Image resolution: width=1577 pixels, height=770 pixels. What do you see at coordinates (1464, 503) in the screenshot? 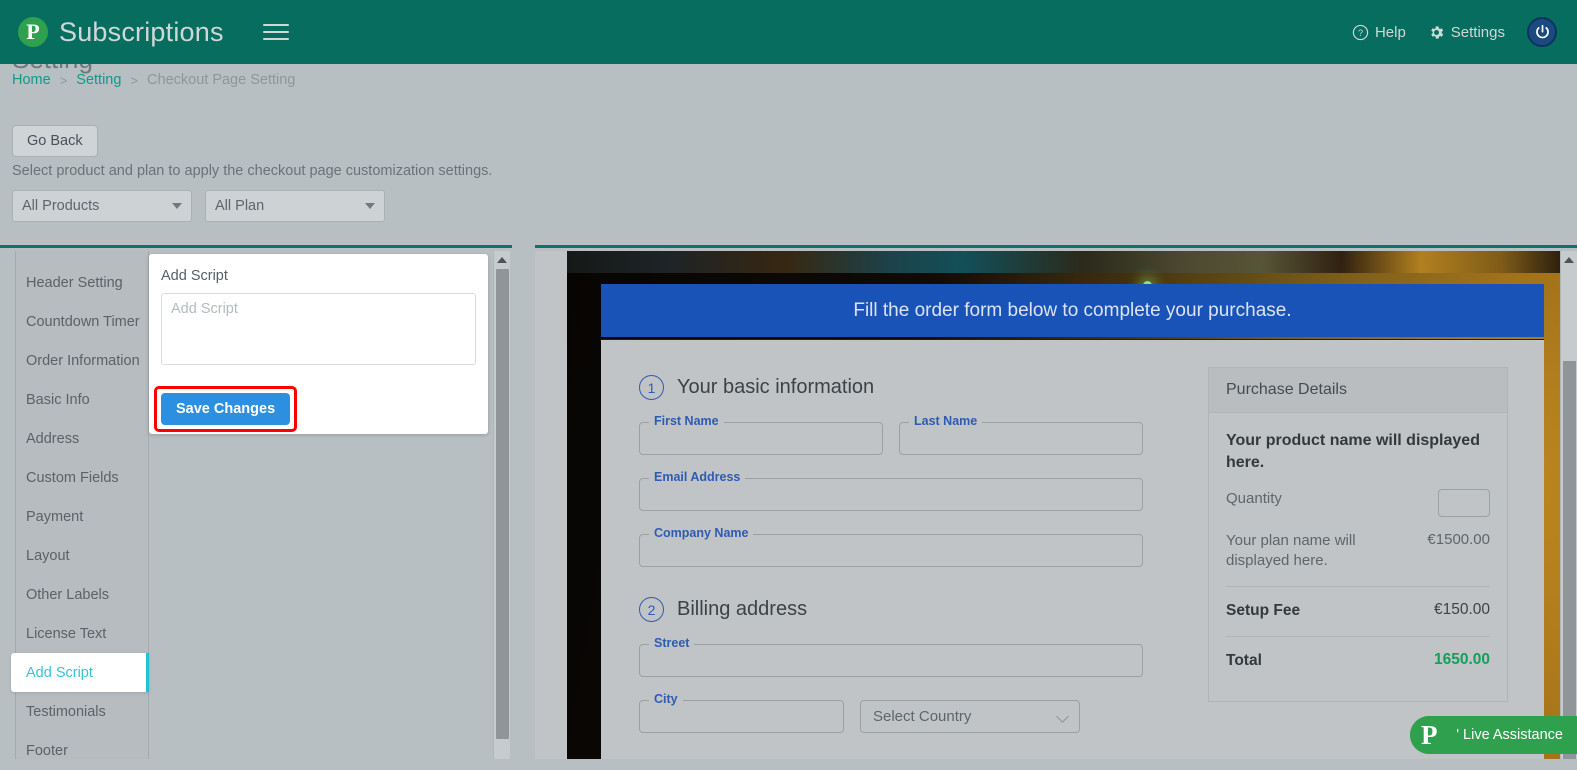
I see `quantity-input` at bounding box center [1464, 503].